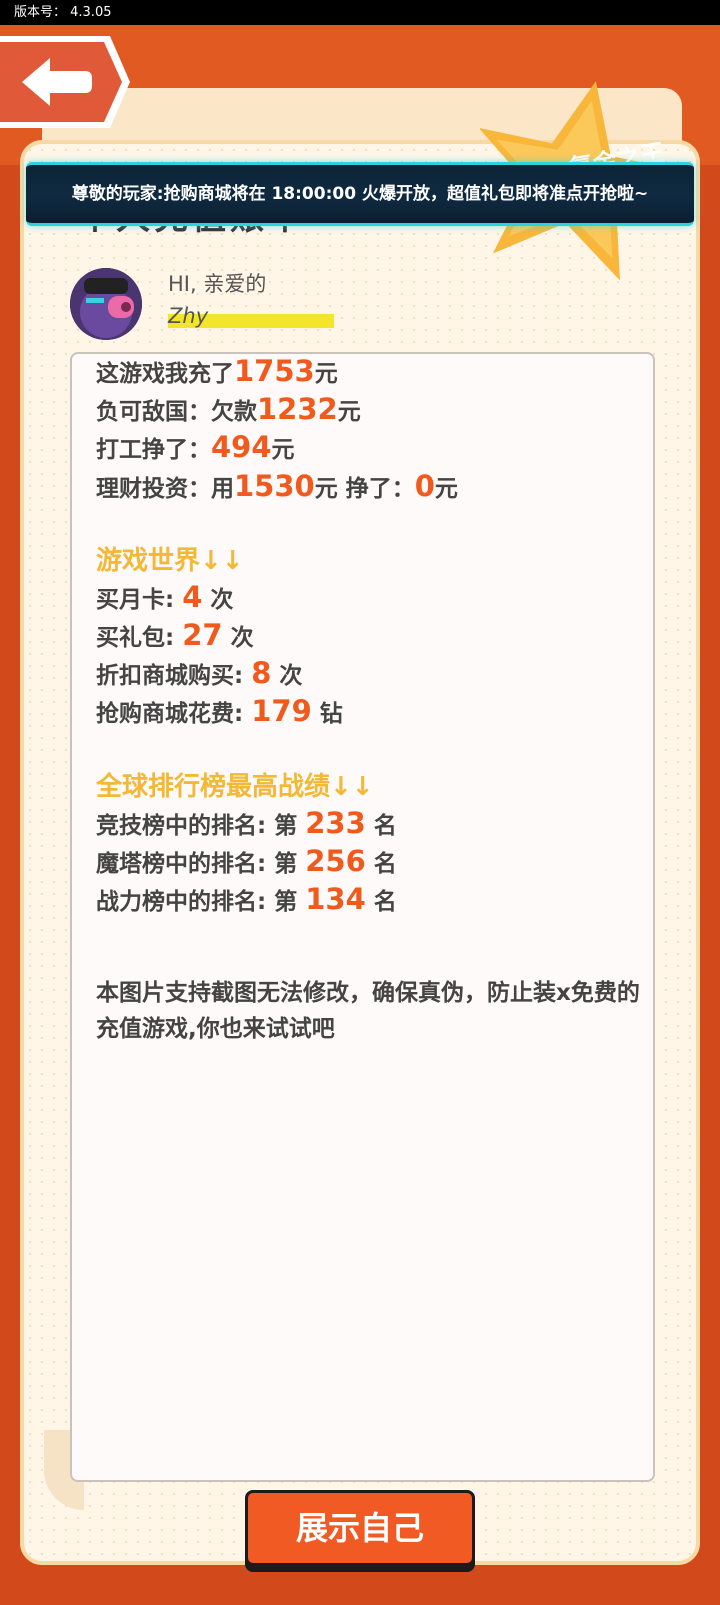 The image size is (720, 1605). What do you see at coordinates (277, 486) in the screenshot?
I see `stat-invest: 理财投资：用1530元 挣了：0元` at bounding box center [277, 486].